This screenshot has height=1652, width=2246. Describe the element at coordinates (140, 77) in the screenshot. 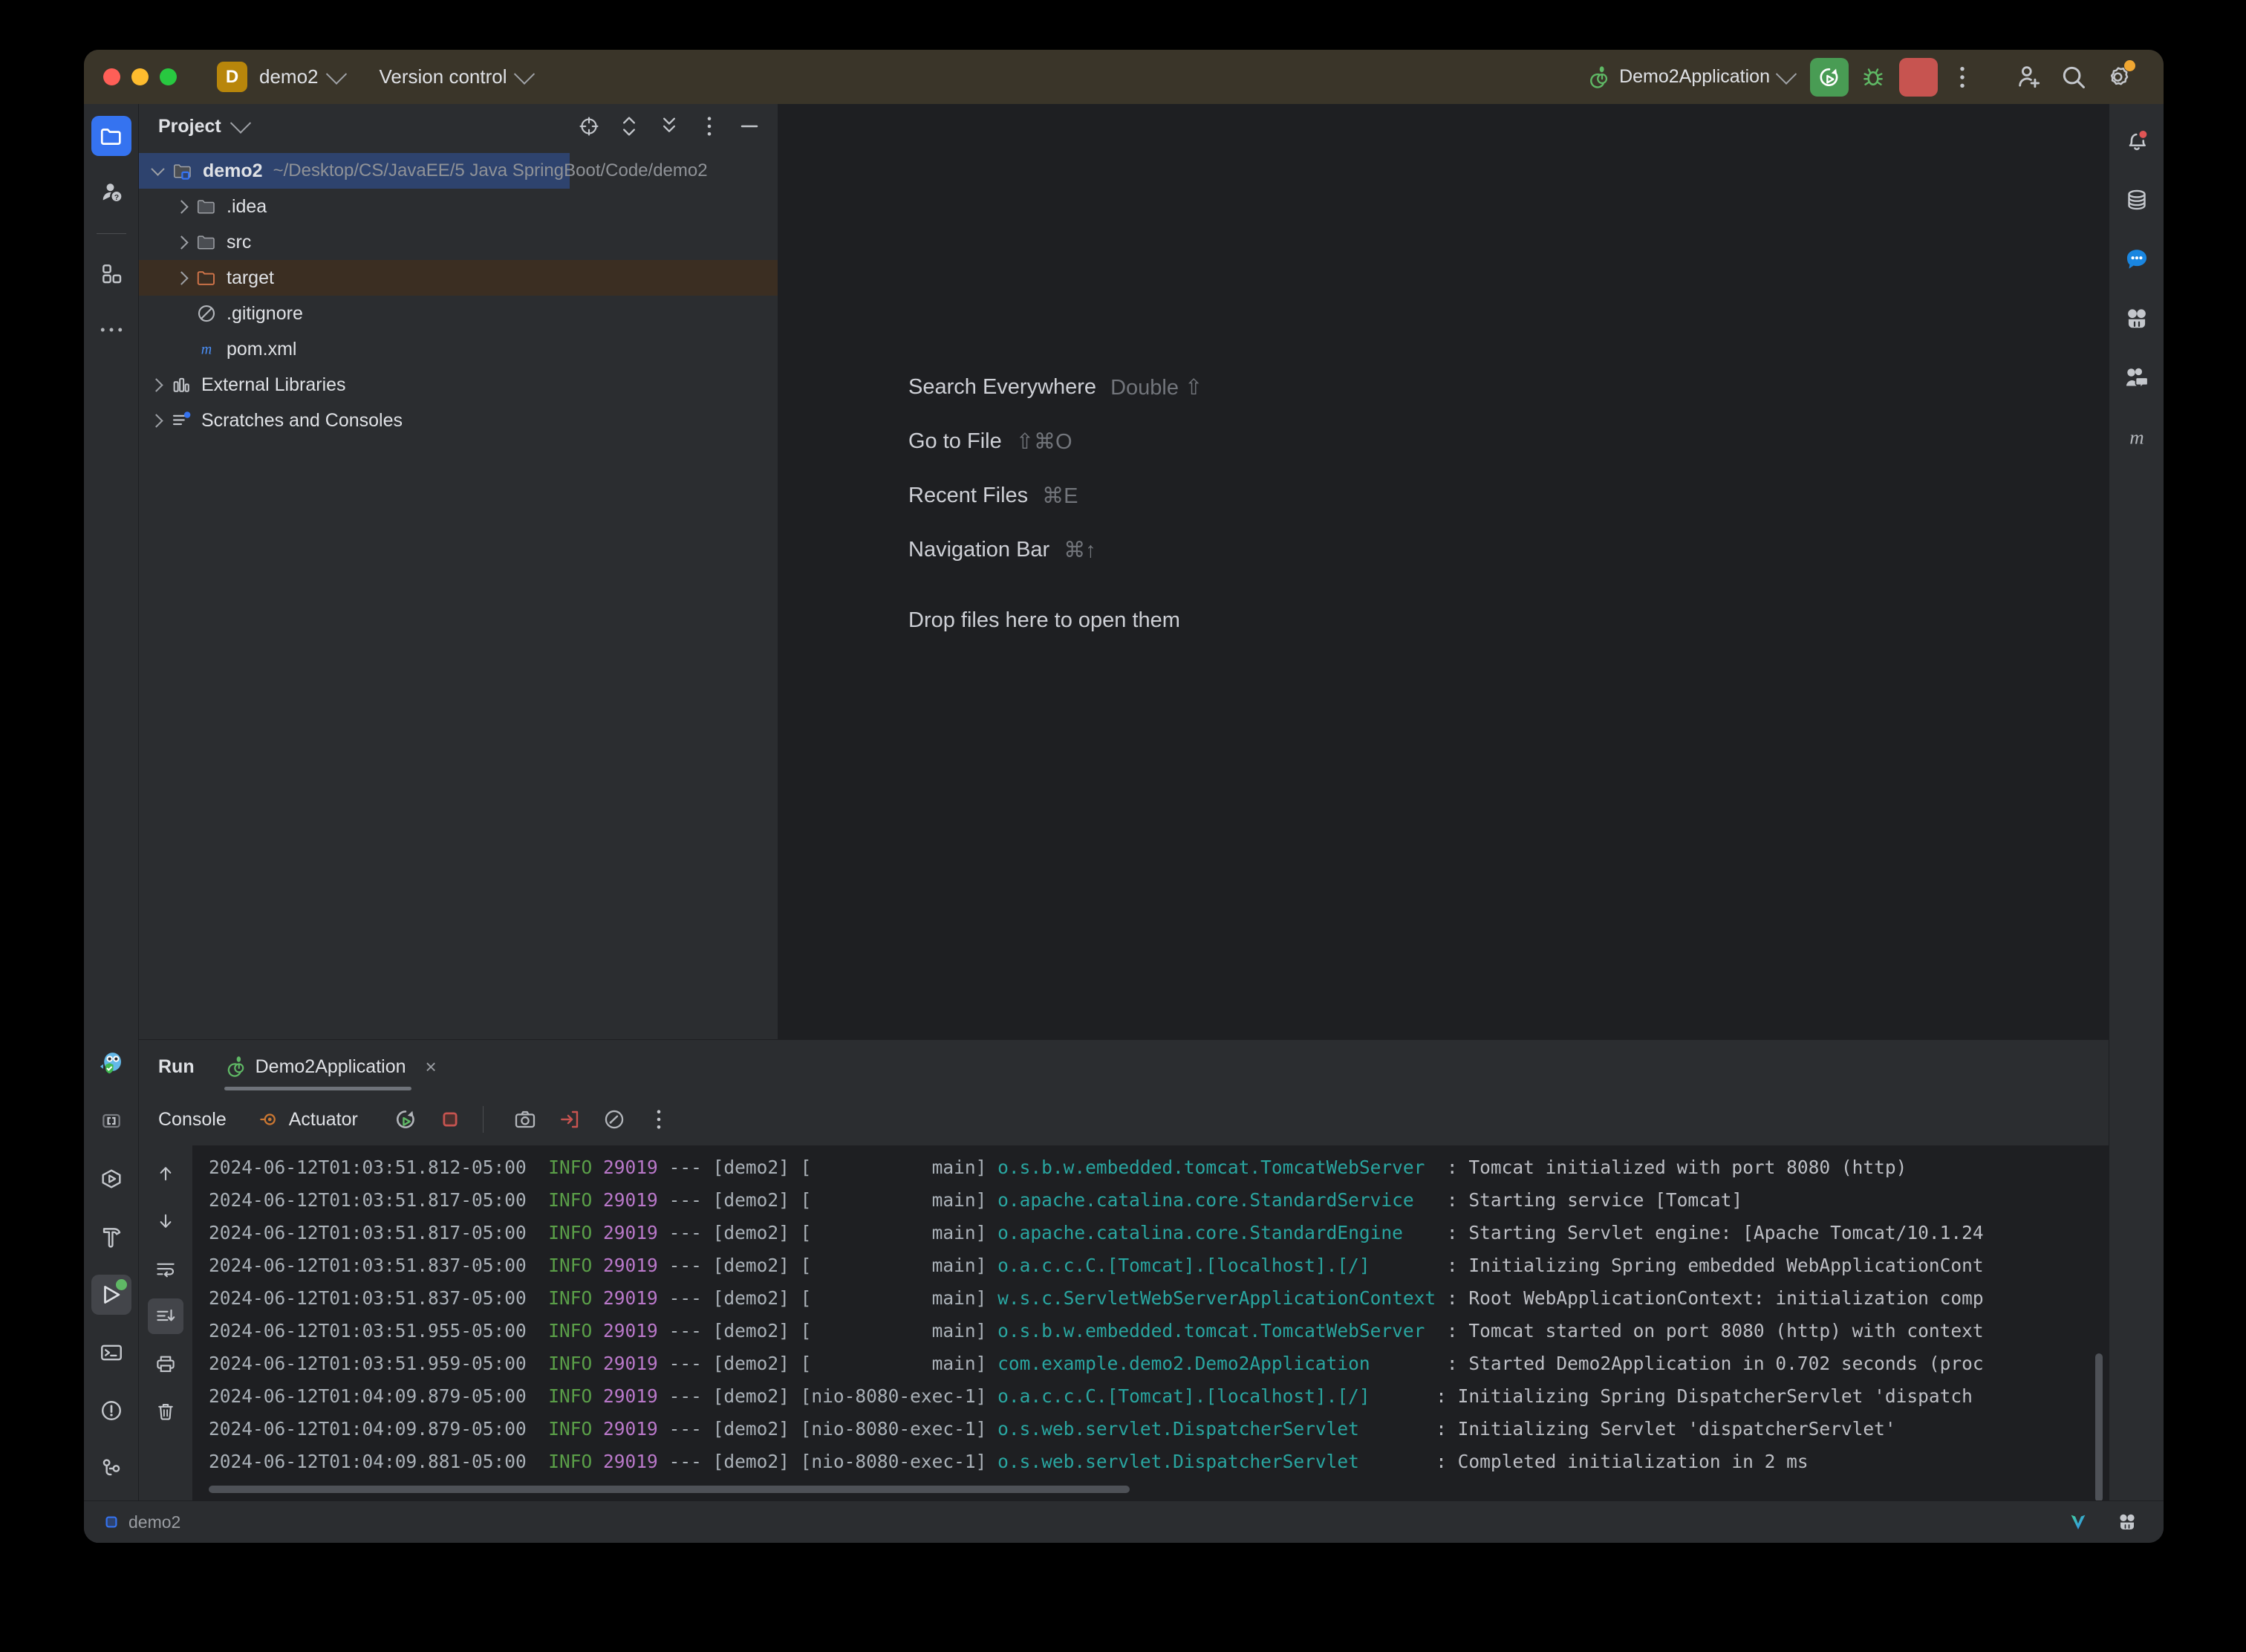

I see `minimize-window-button` at that location.